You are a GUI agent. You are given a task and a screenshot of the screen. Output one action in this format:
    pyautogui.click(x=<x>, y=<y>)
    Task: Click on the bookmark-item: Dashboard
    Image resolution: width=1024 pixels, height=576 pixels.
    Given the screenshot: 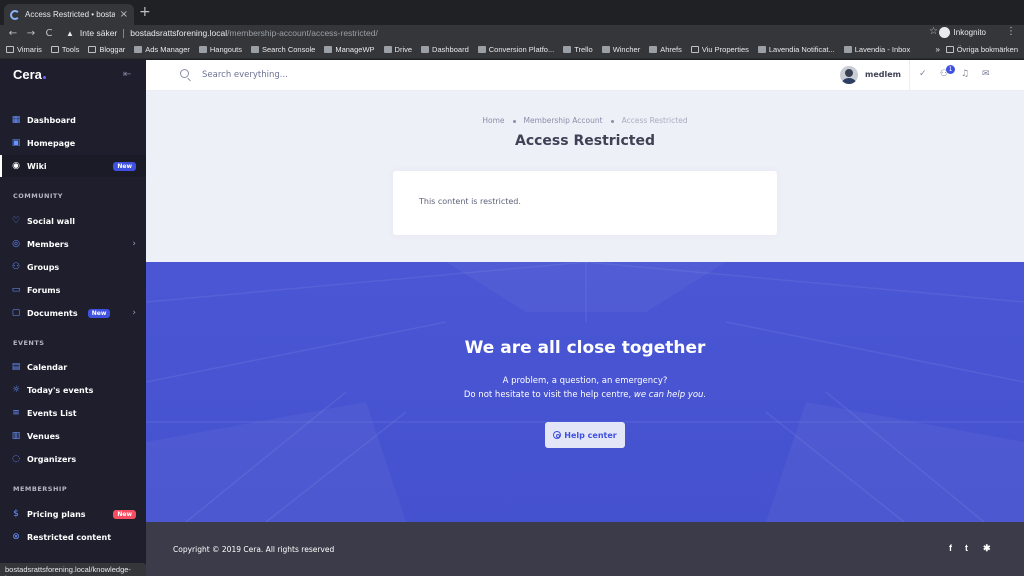 What is the action you would take?
    pyautogui.click(x=445, y=49)
    